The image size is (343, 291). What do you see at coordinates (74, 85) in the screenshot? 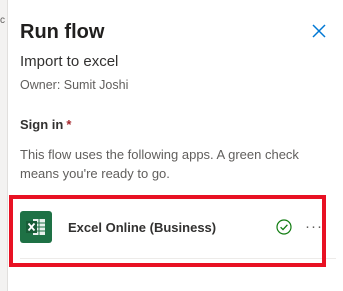
I see `flow-owner: Owner: Sumit Joshi` at bounding box center [74, 85].